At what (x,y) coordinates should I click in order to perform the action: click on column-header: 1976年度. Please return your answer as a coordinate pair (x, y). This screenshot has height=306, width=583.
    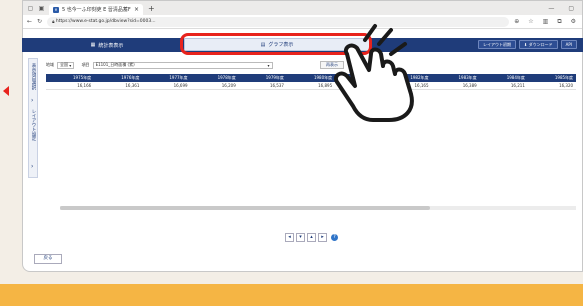
    Looking at the image, I should click on (118, 78).